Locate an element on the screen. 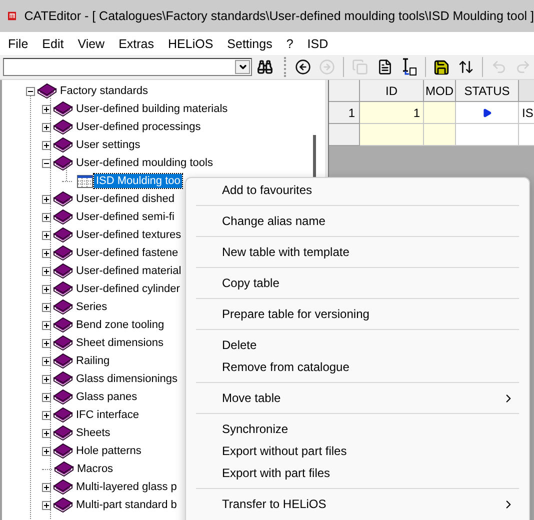 The height and width of the screenshot is (520, 534). menu-item: Settings is located at coordinates (250, 43).